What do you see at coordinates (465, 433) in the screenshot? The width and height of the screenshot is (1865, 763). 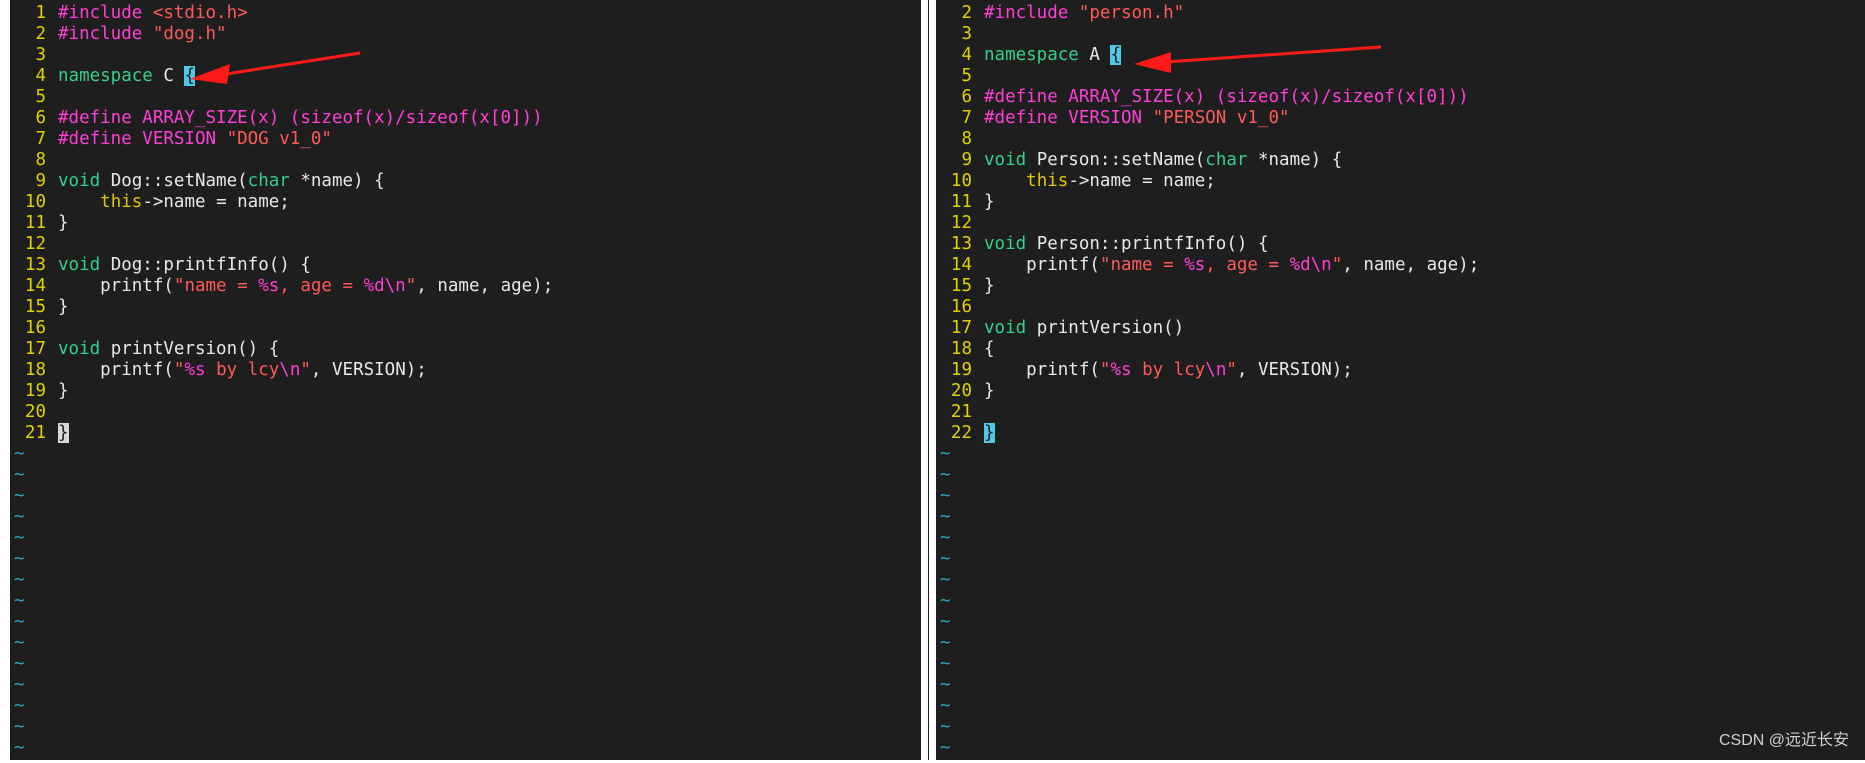 I see `left-code-line: 21}` at bounding box center [465, 433].